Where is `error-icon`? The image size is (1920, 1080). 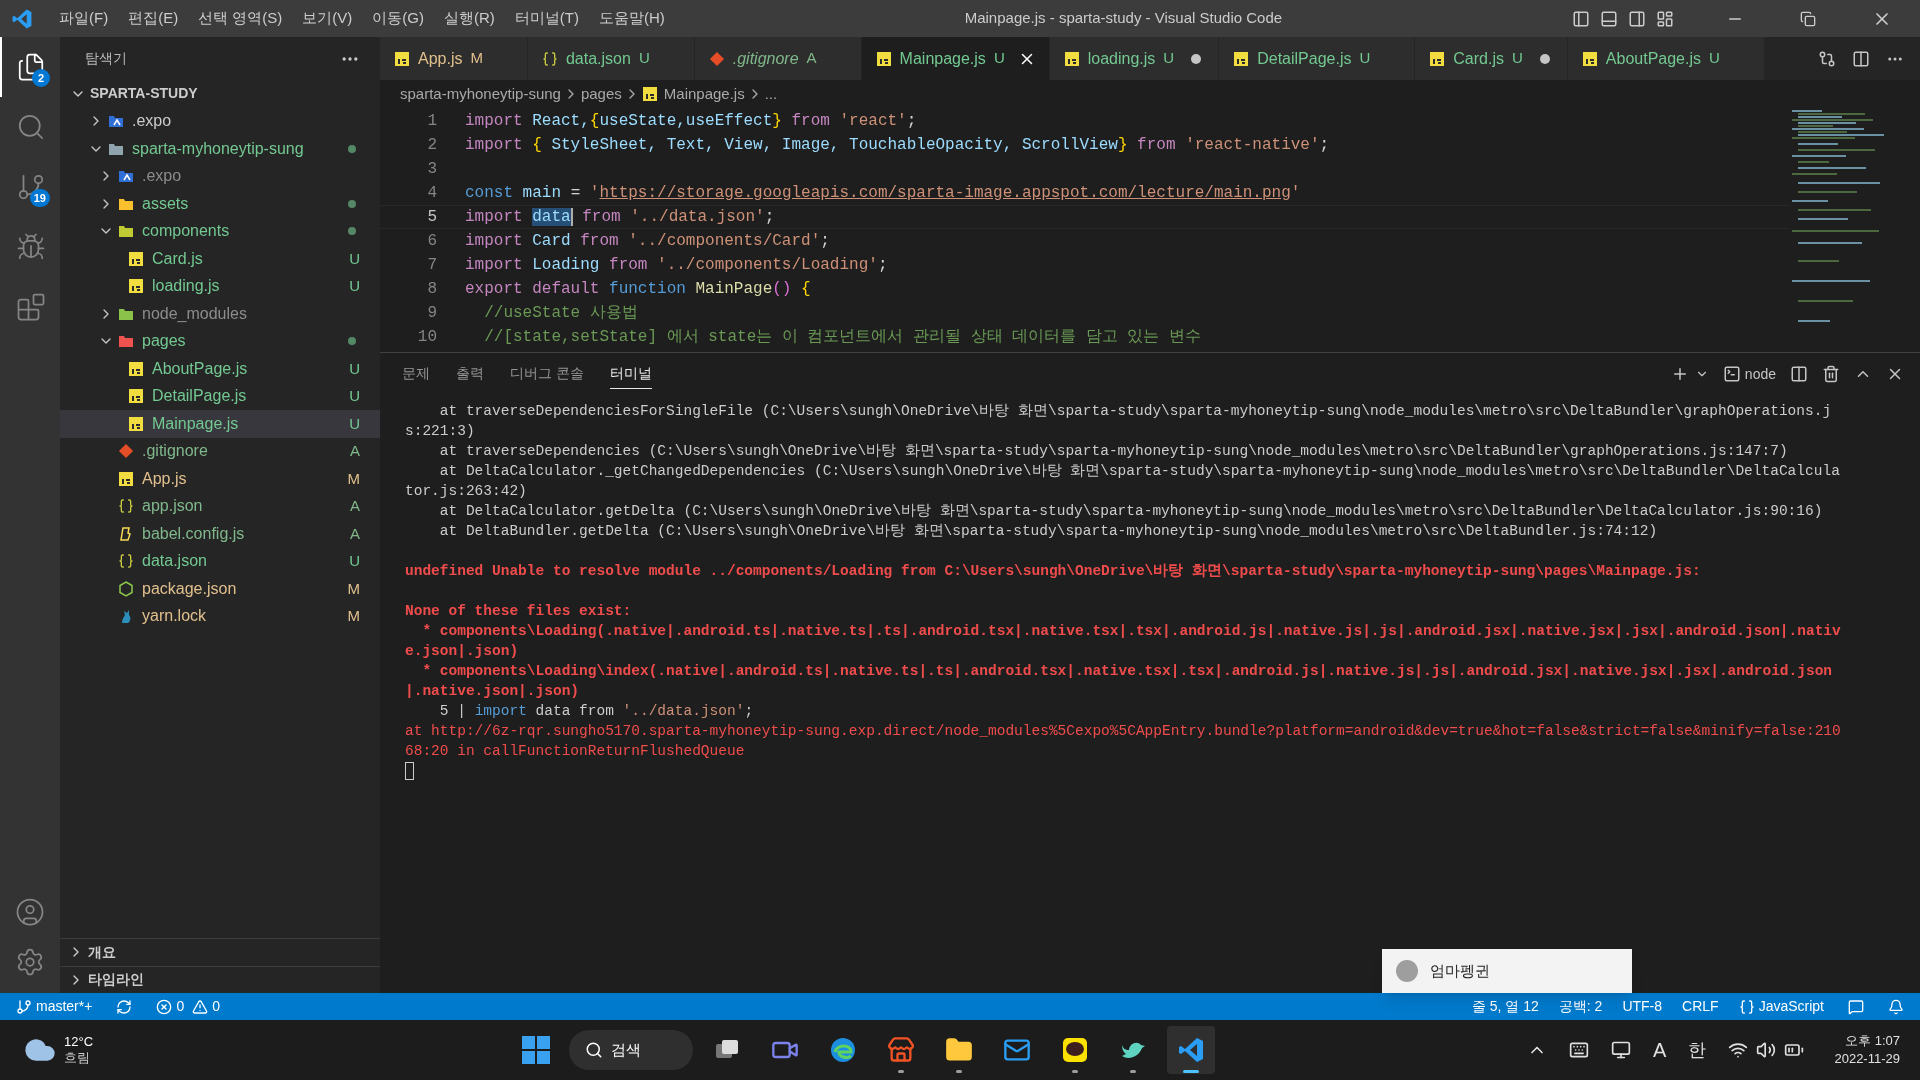
error-icon is located at coordinates (164, 1006).